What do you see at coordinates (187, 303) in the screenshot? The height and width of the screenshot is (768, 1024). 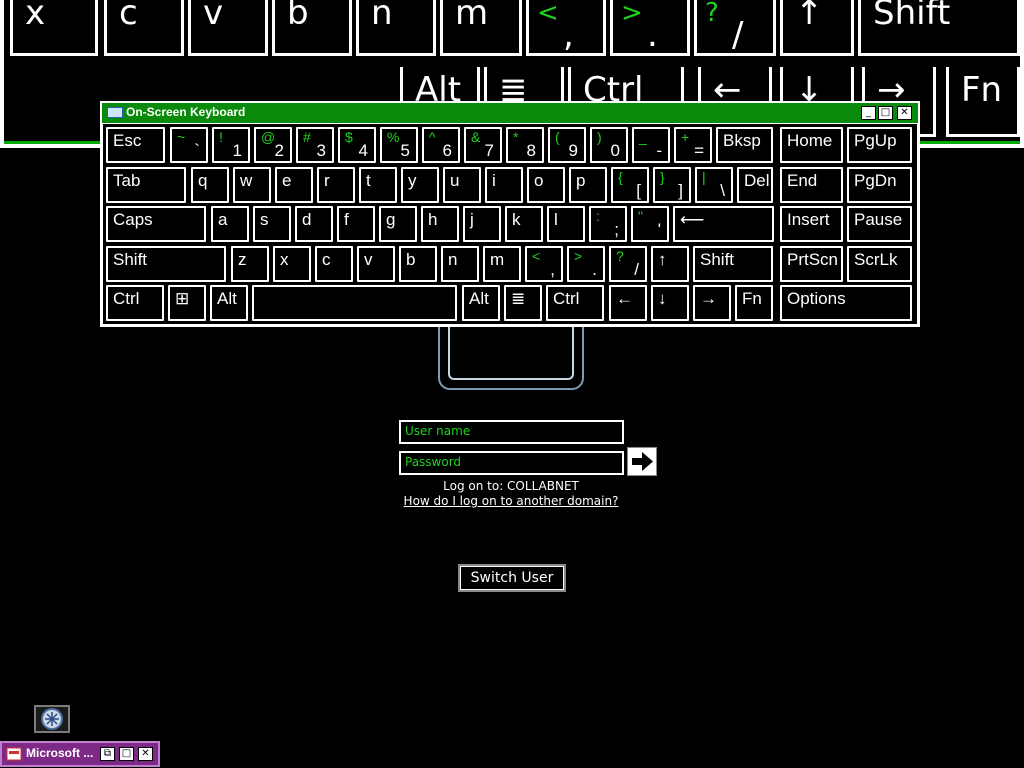 I see `key-windows: ⊞` at bounding box center [187, 303].